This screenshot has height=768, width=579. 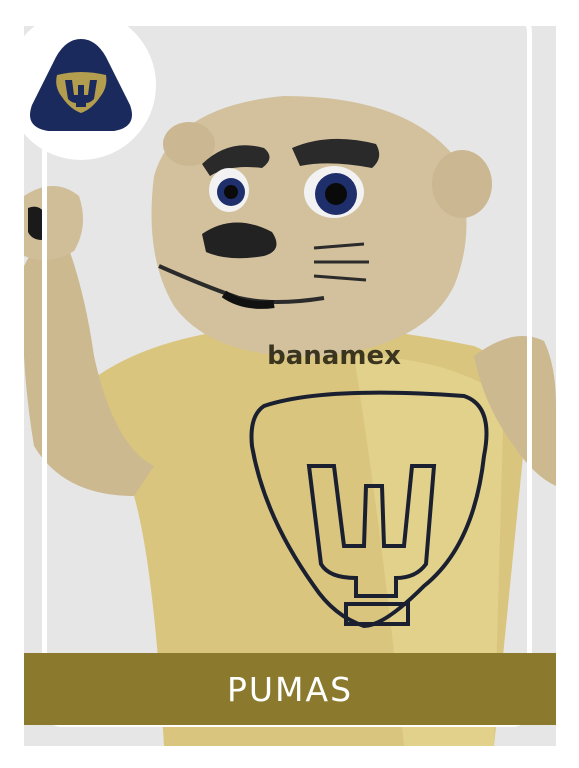 I want to click on name-banner: PUMAS, so click(x=290, y=689).